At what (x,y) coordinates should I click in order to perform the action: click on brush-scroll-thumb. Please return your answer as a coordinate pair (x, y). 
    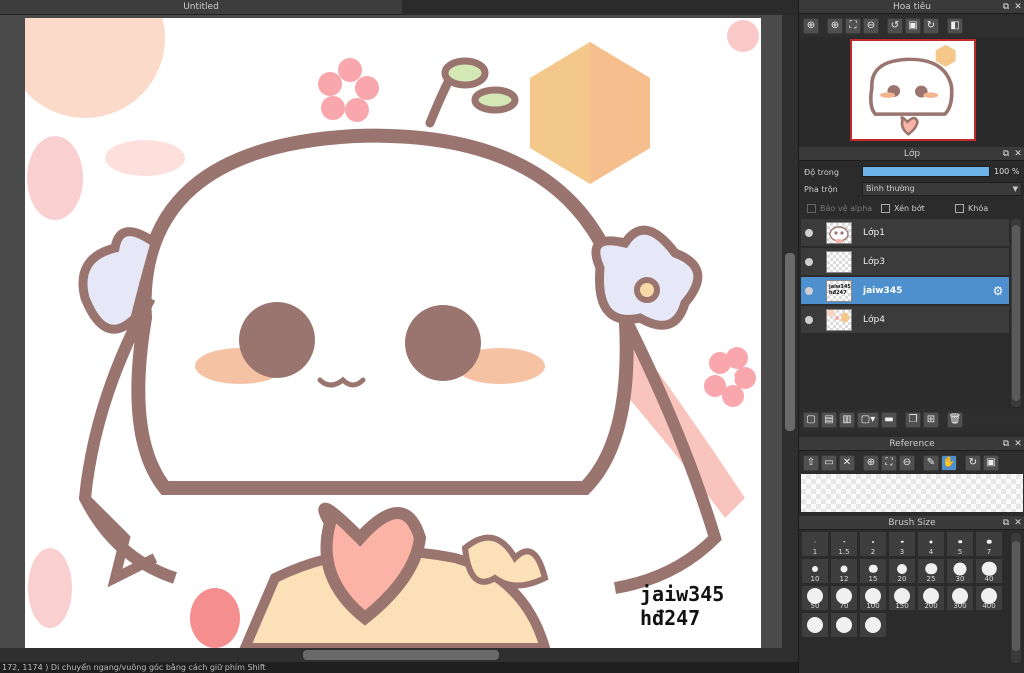
    Looking at the image, I should click on (1016, 596).